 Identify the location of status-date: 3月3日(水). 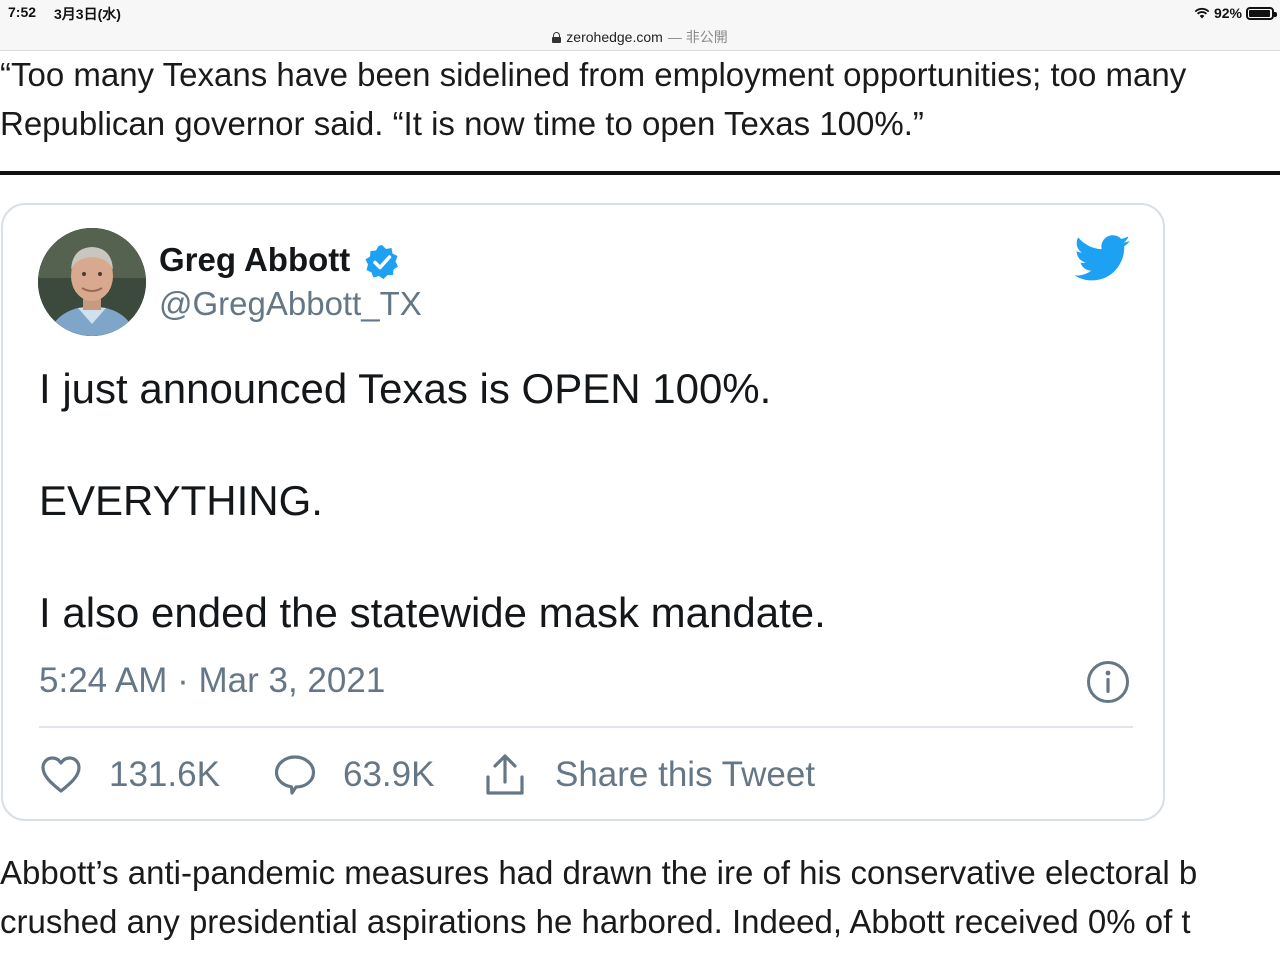
(87, 14).